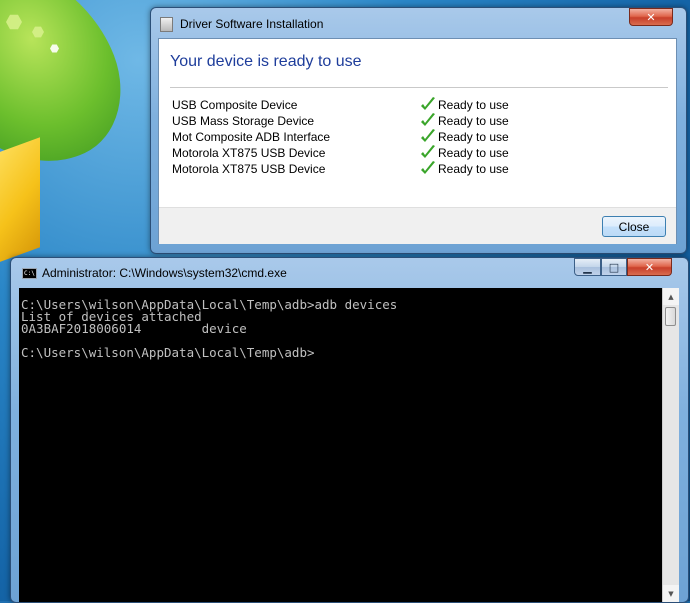 The height and width of the screenshot is (603, 690). What do you see at coordinates (20, 205) in the screenshot?
I see `wallpaper-yellow-shape` at bounding box center [20, 205].